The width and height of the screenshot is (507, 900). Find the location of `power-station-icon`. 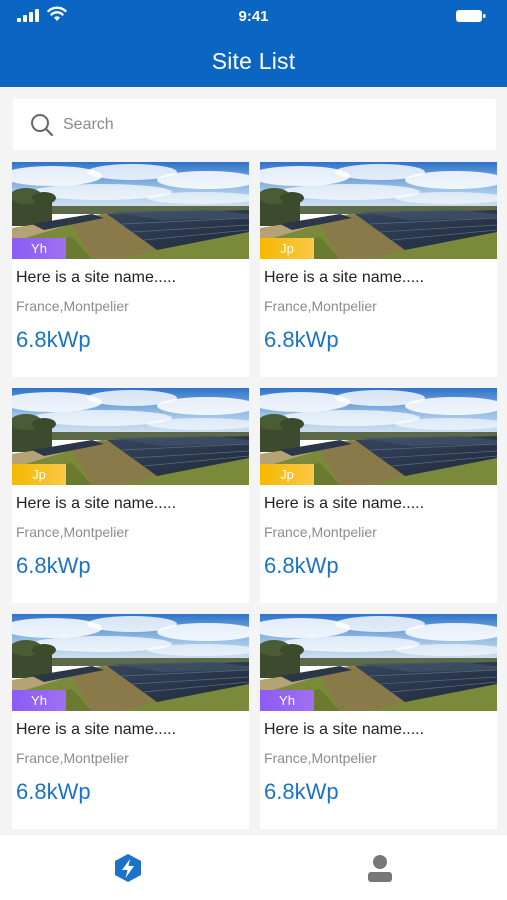

power-station-icon is located at coordinates (128, 868).